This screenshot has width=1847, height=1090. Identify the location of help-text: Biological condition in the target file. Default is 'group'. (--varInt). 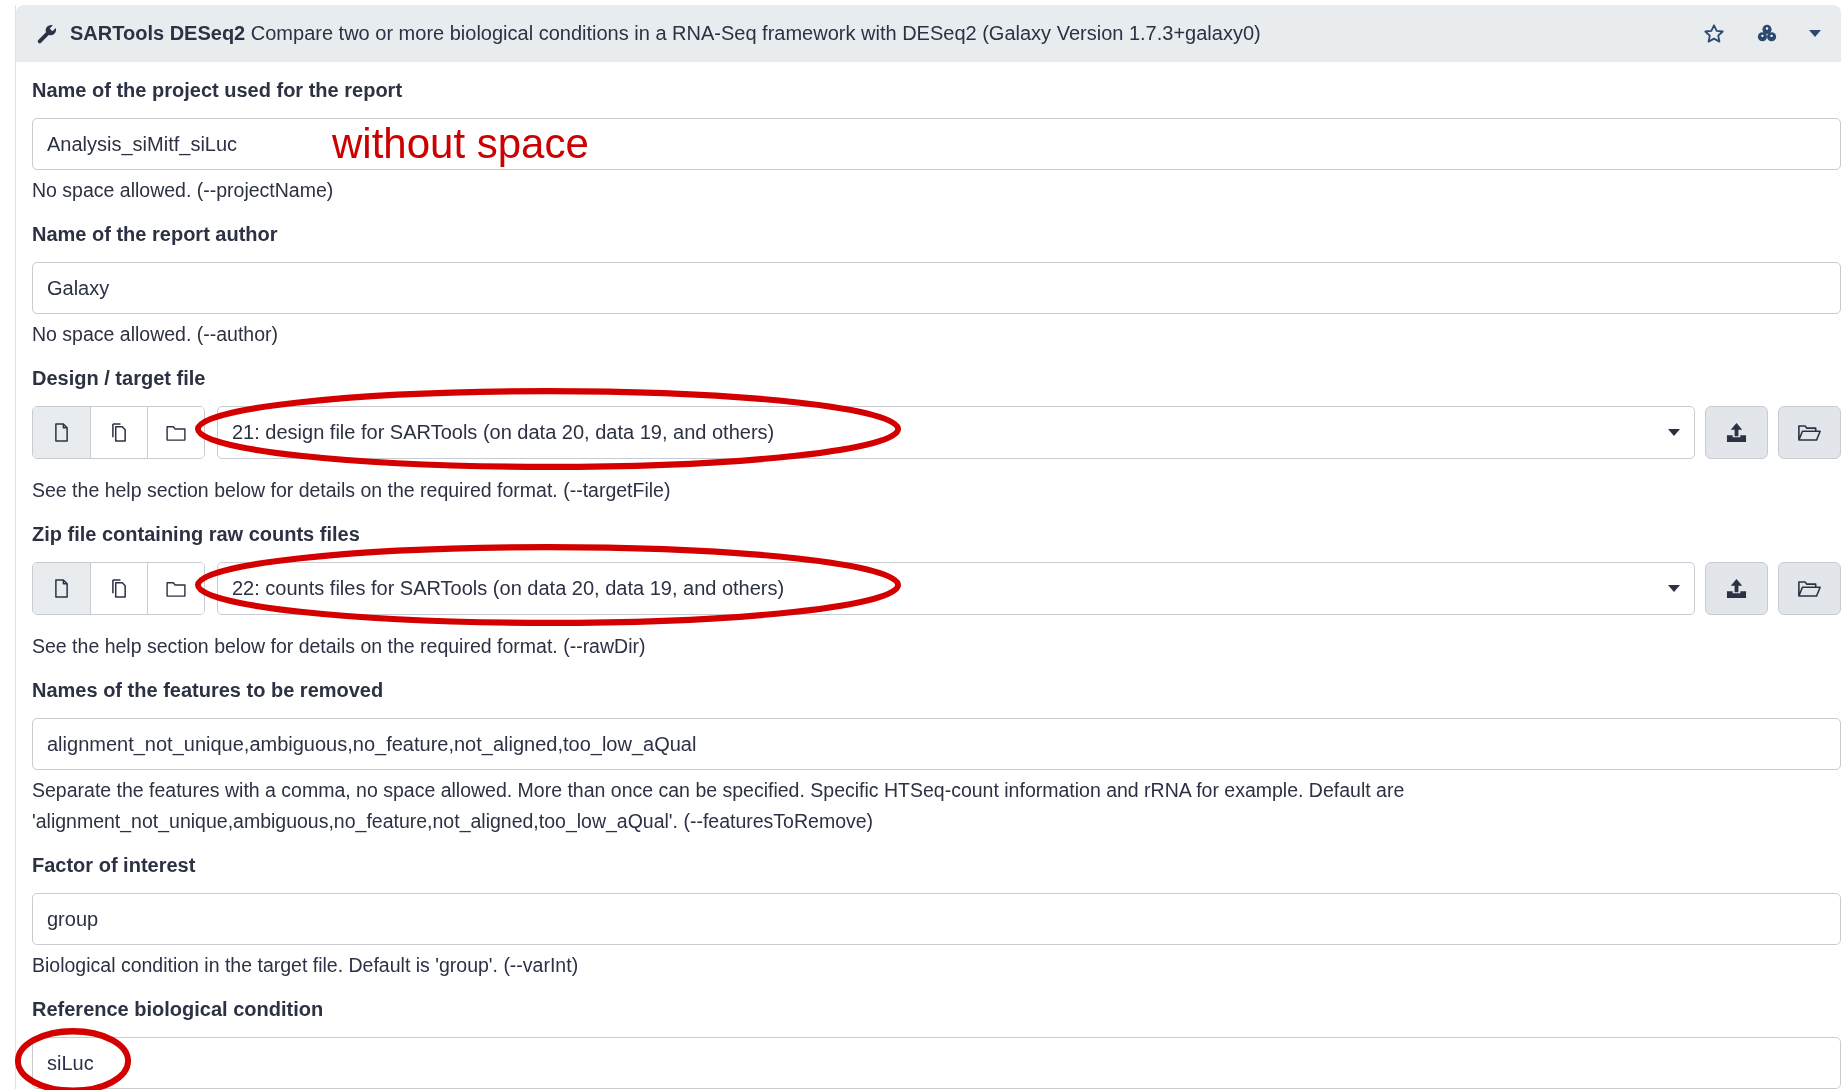
(306, 965).